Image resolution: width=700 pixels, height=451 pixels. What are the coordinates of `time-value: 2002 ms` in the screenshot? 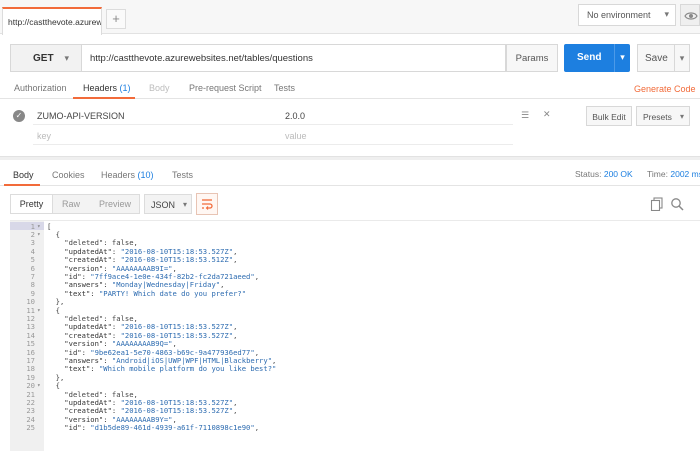 It's located at (685, 174).